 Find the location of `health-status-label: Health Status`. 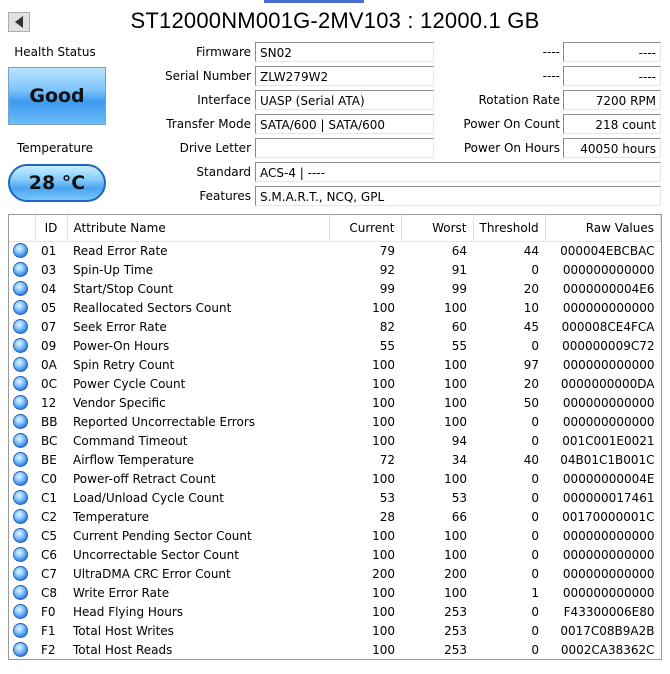

health-status-label: Health Status is located at coordinates (55, 52).